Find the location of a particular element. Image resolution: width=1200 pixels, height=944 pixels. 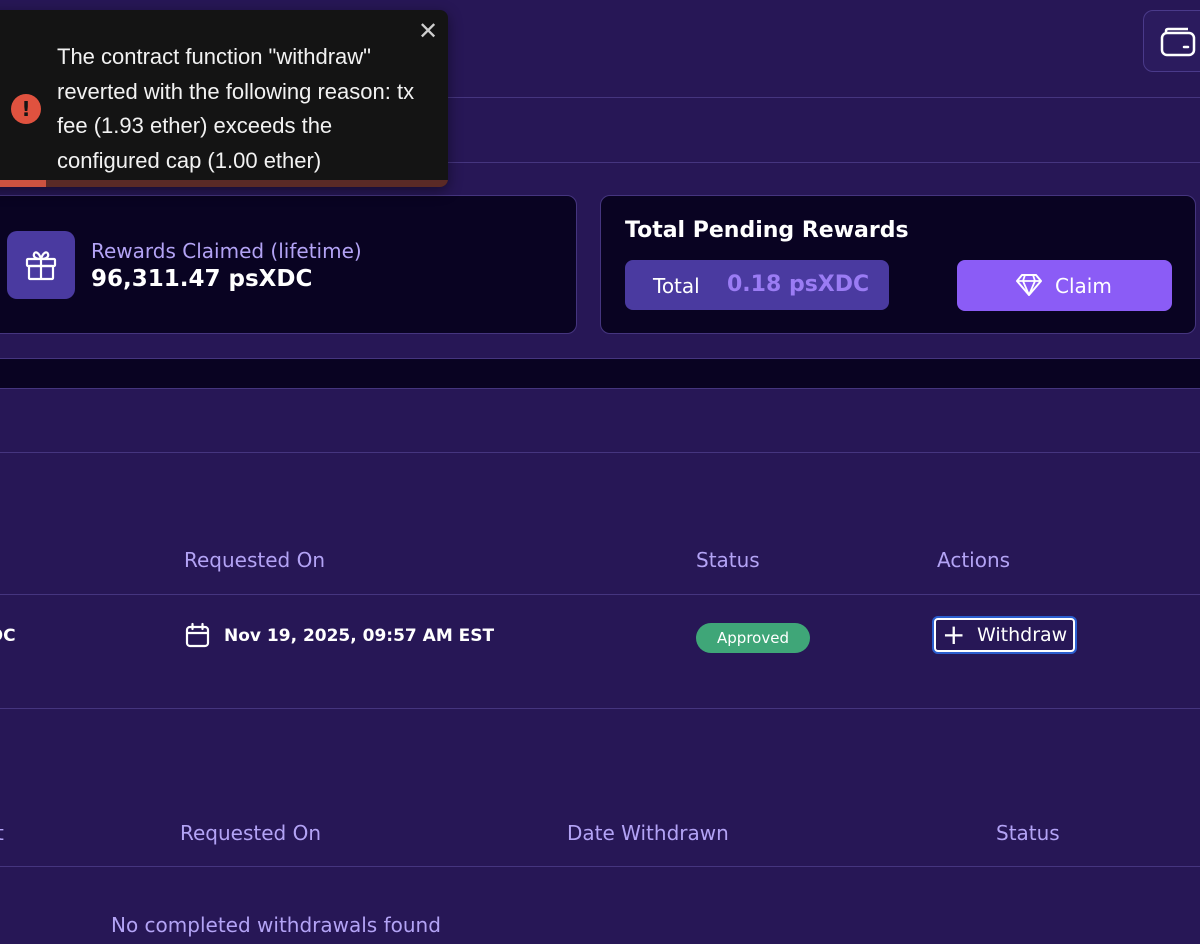

table-bottom-divider is located at coordinates (600, 708).